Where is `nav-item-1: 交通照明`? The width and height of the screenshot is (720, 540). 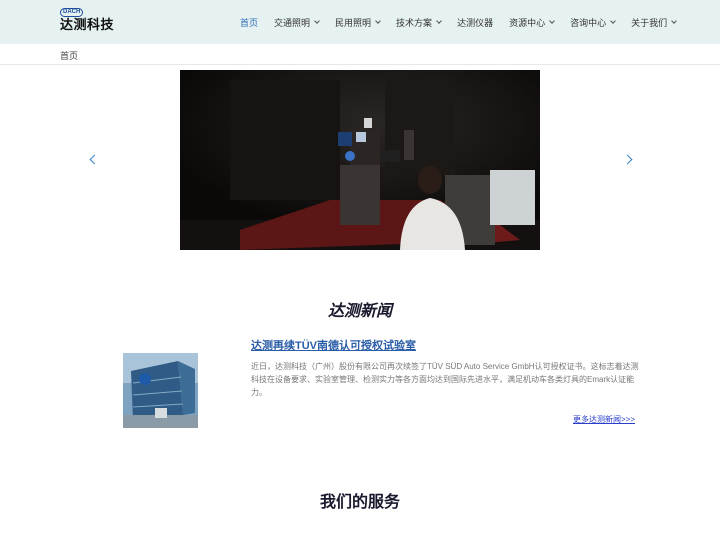
nav-item-1: 交通照明 is located at coordinates (296, 22).